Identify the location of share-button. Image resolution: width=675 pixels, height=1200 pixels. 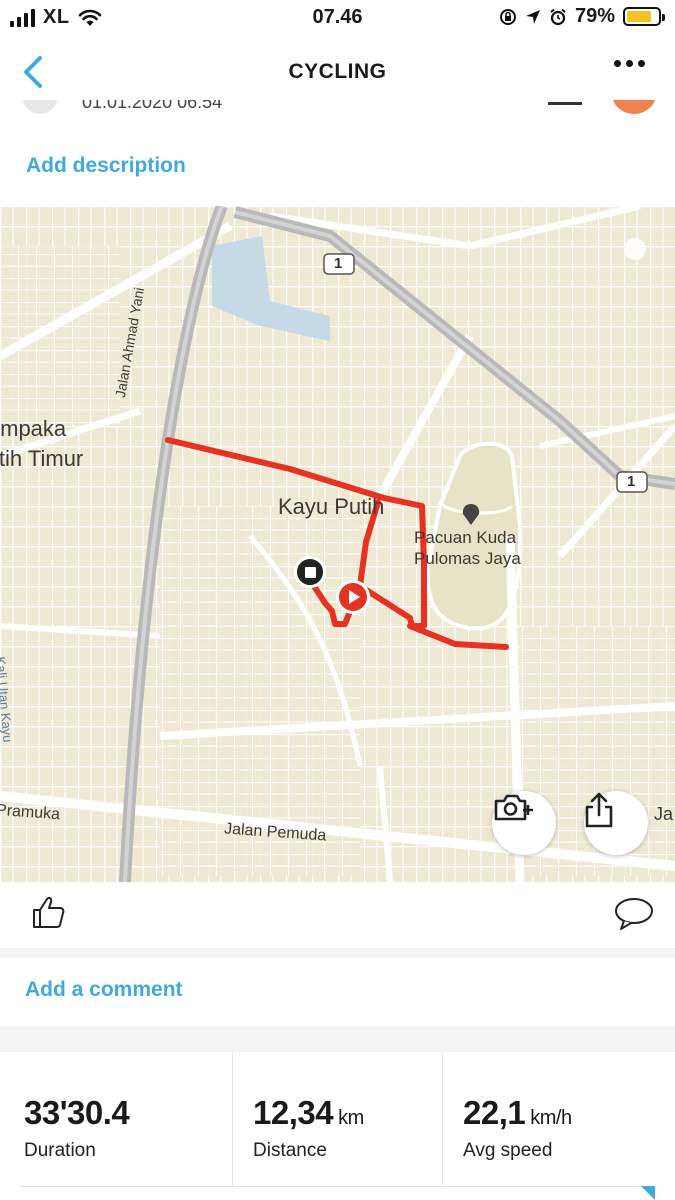
(616, 823).